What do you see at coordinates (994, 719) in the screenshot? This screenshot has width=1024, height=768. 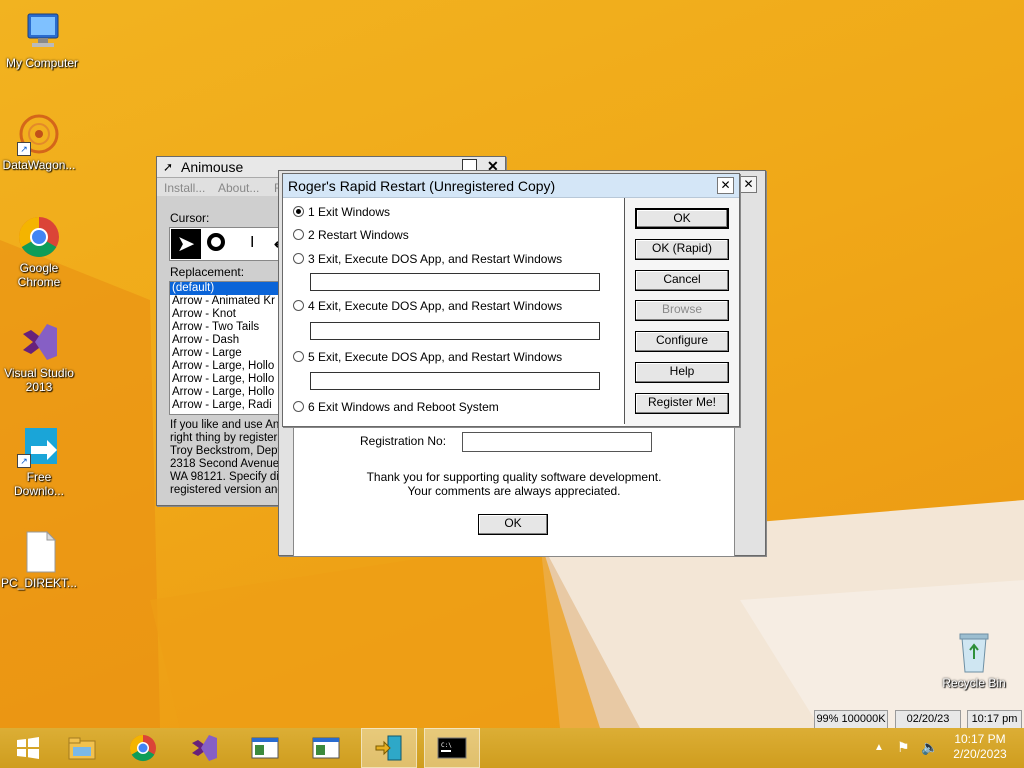 I see `time-status: 10:17 pm` at bounding box center [994, 719].